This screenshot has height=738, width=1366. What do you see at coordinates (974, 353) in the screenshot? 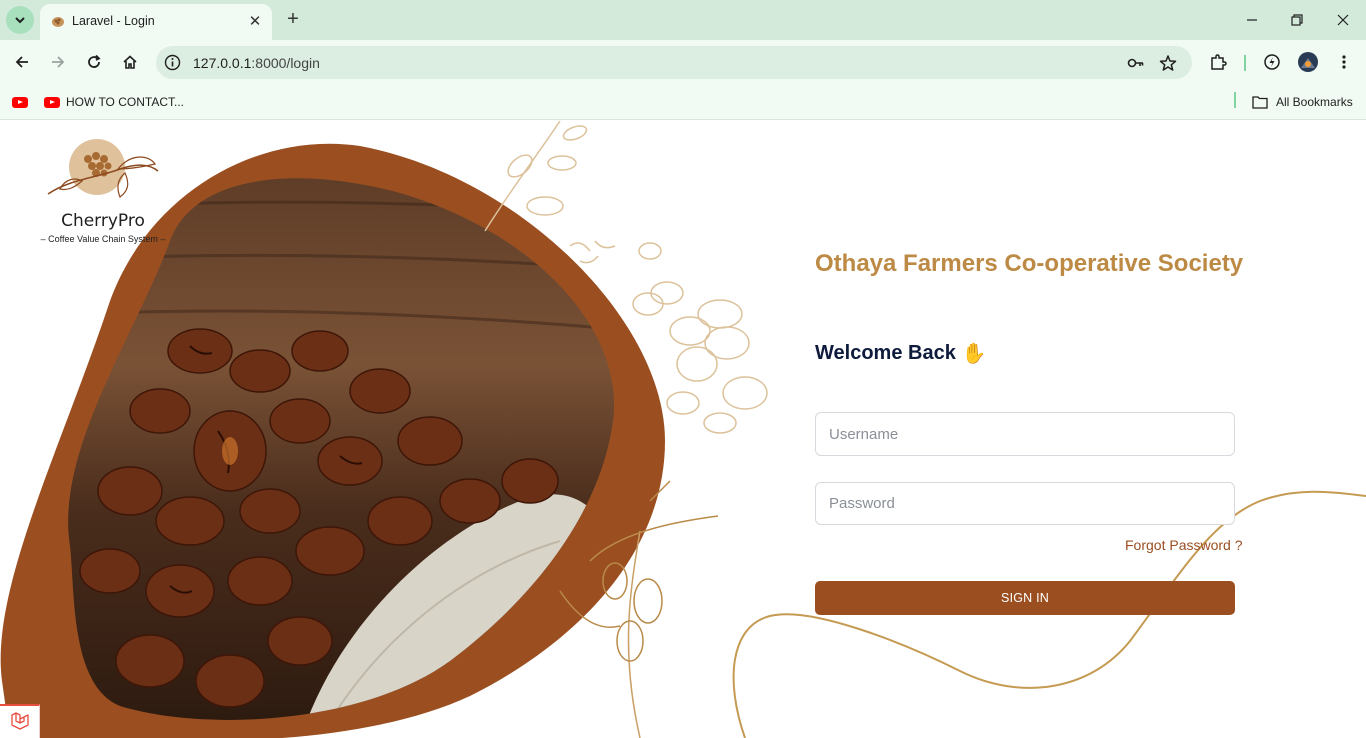
I see `raised-hand-icon: ✋` at bounding box center [974, 353].